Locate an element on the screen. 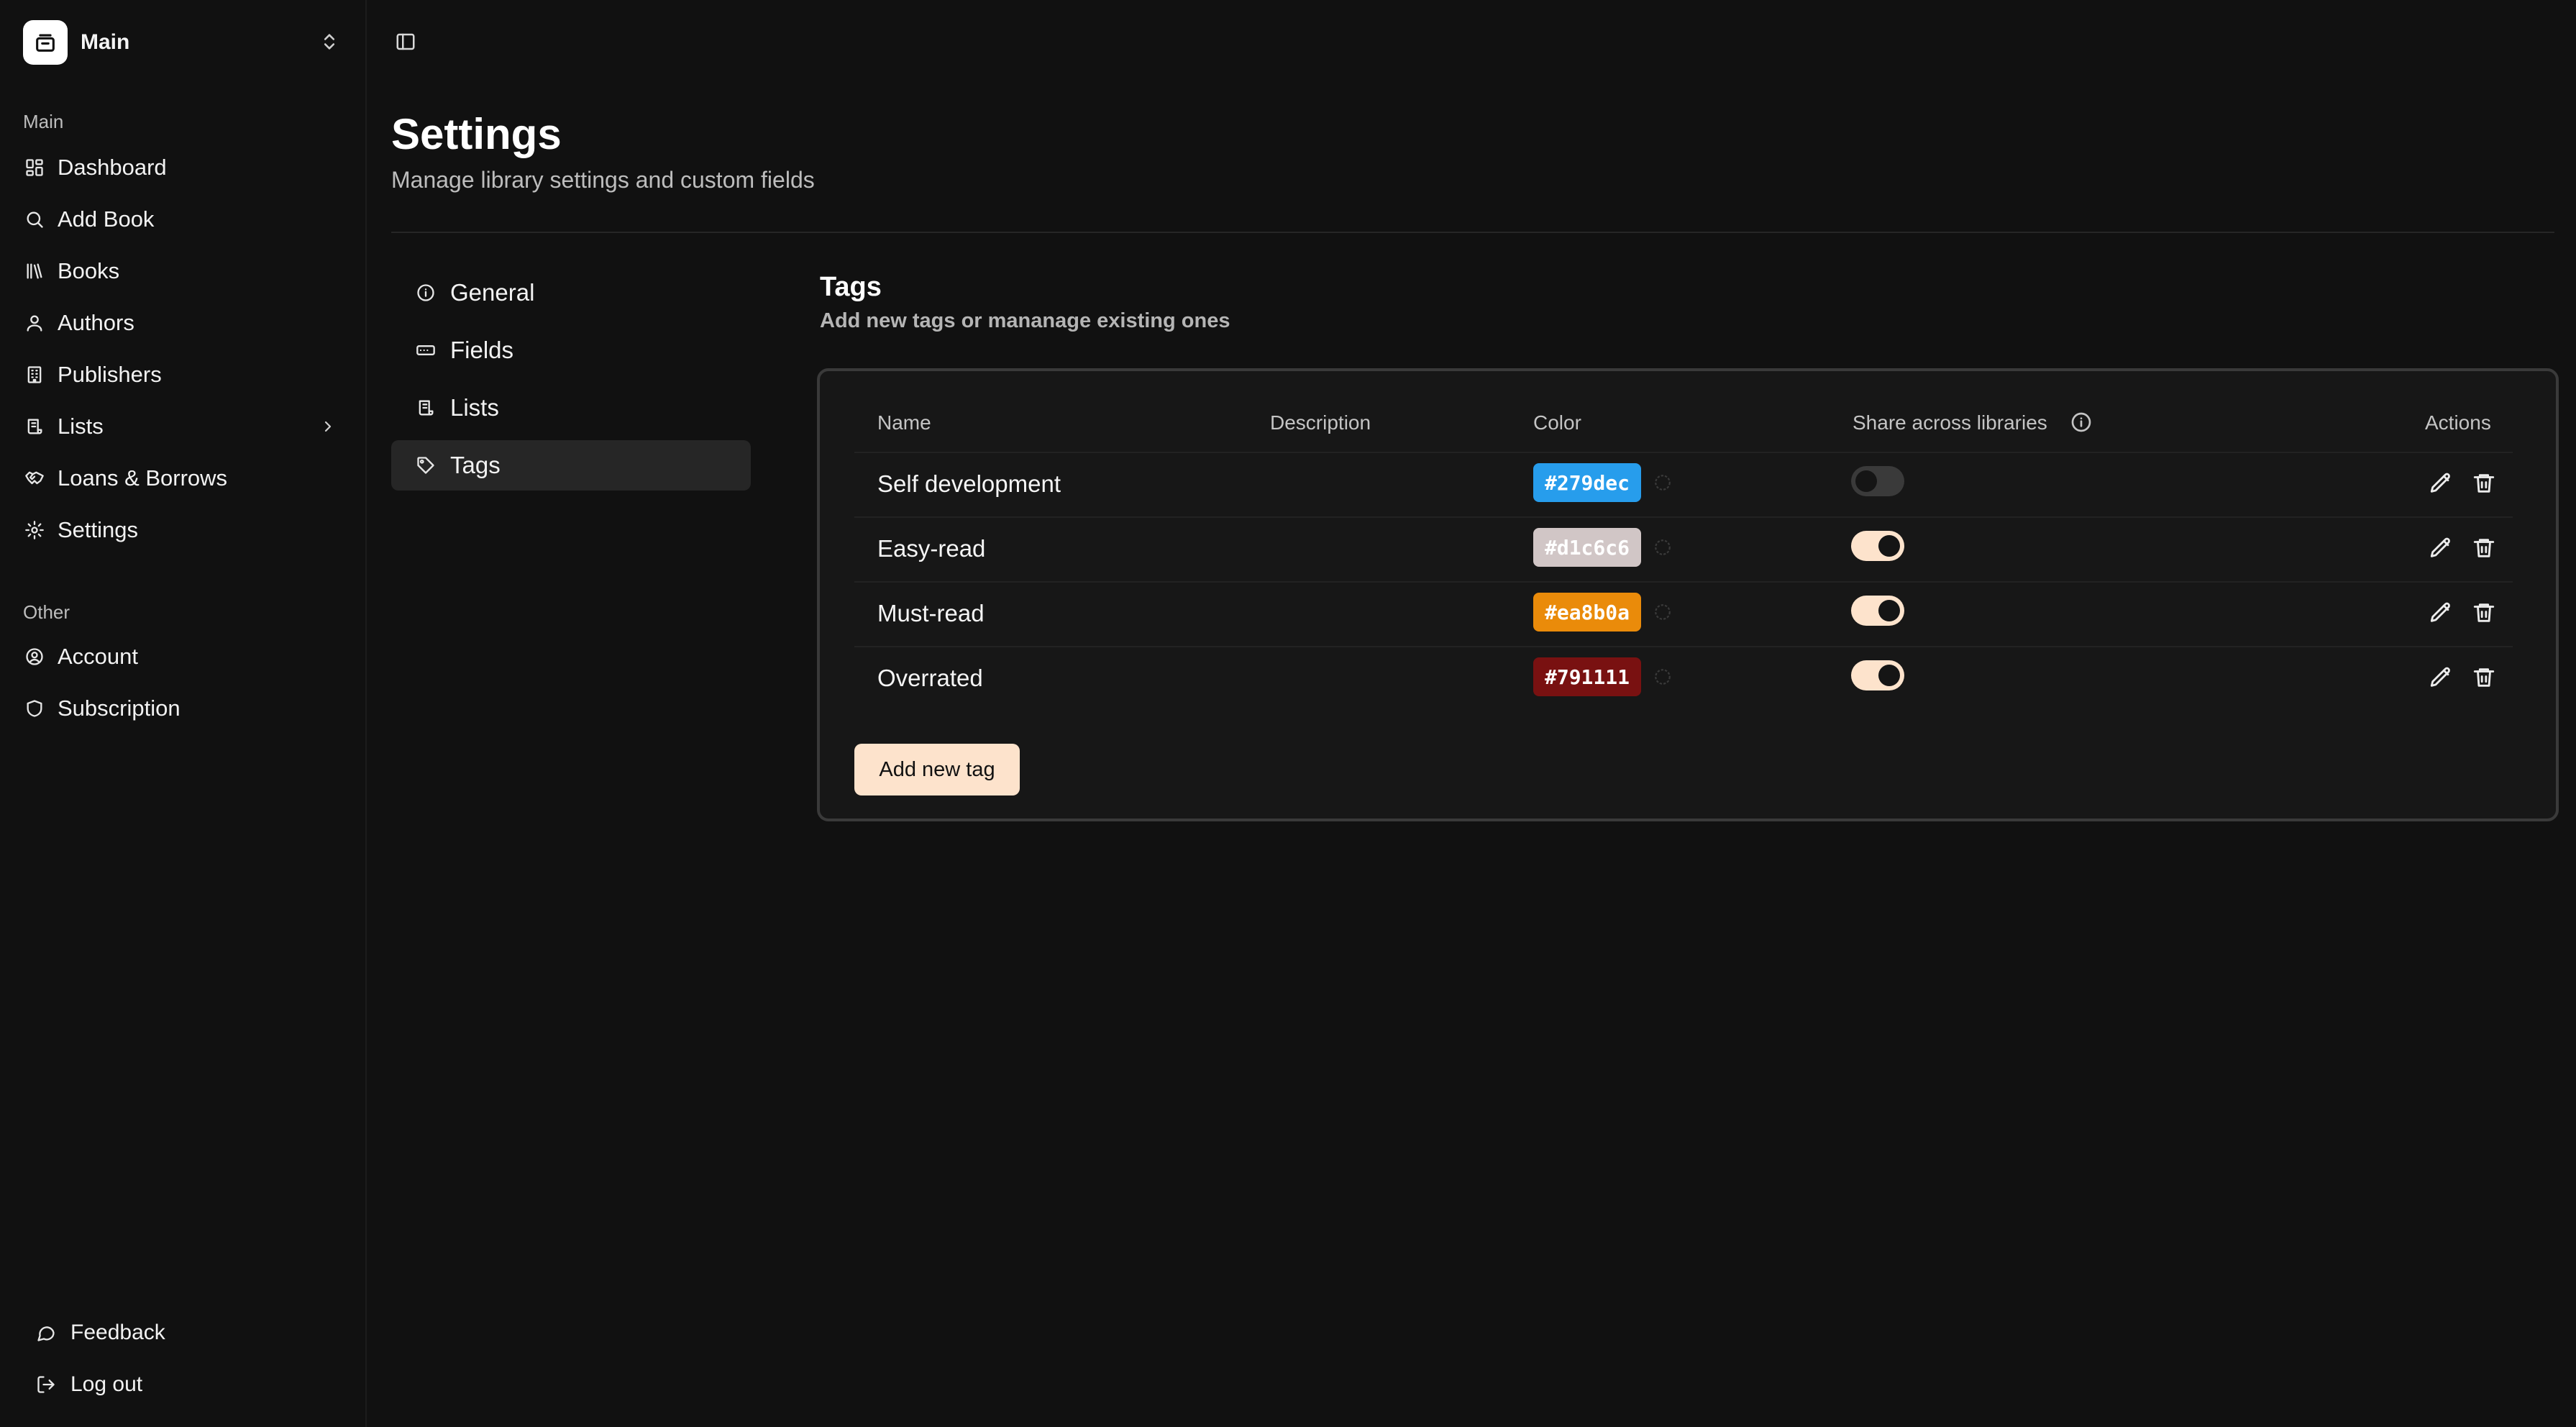 The image size is (2576, 1427). tag-name: Easy-read is located at coordinates (932, 548).